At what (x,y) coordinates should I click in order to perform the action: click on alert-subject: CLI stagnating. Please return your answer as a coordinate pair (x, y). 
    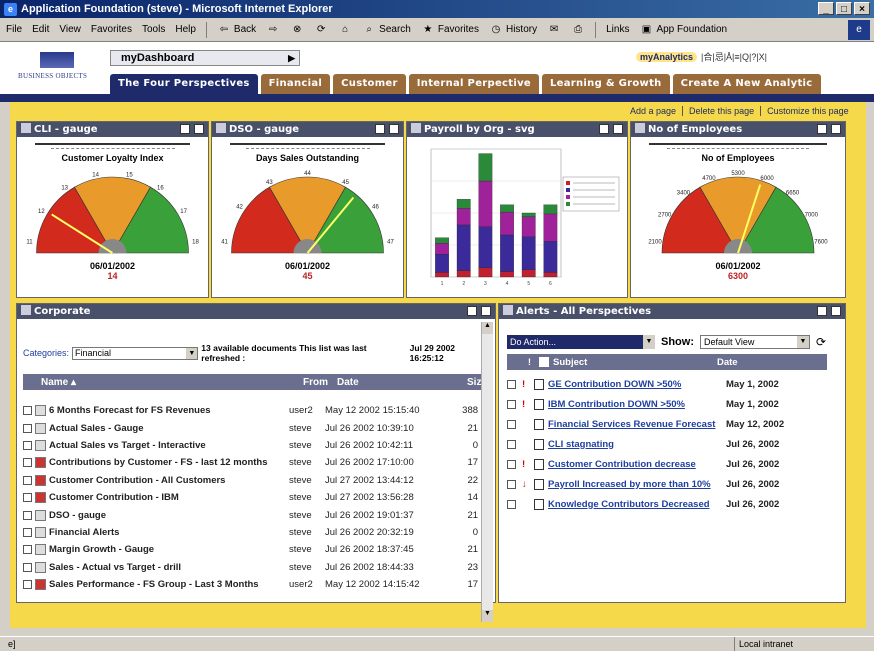
    Looking at the image, I should click on (637, 444).